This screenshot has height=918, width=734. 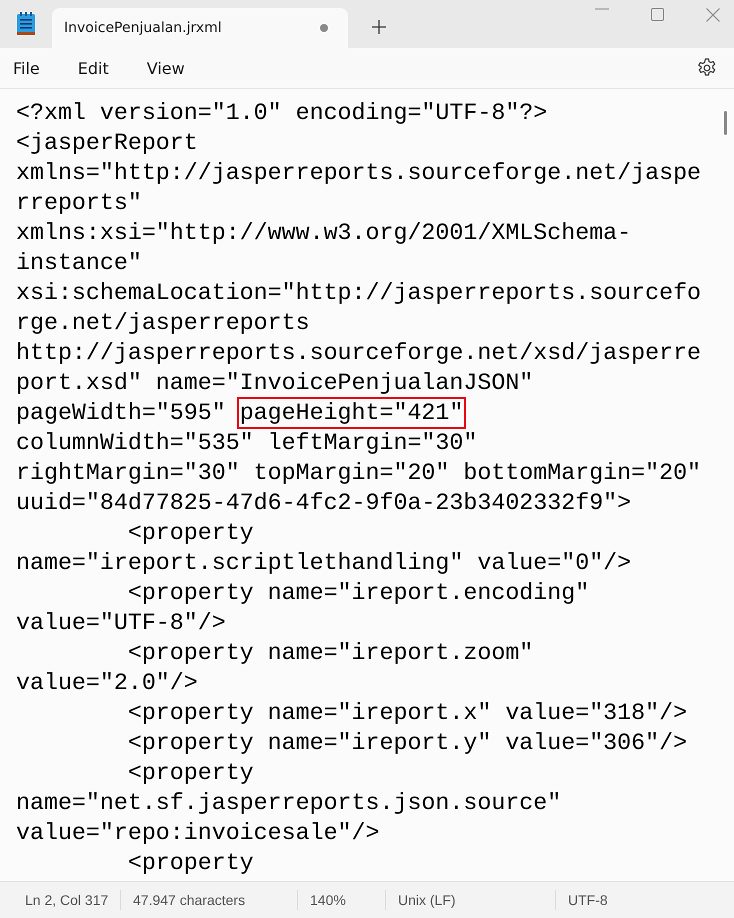 I want to click on status-item: Unix (LF), so click(x=470, y=900).